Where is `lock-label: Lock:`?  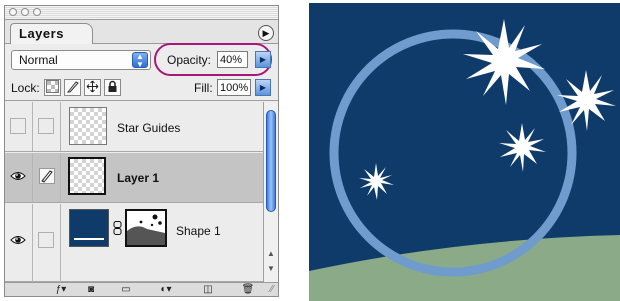 lock-label: Lock: is located at coordinates (25, 88).